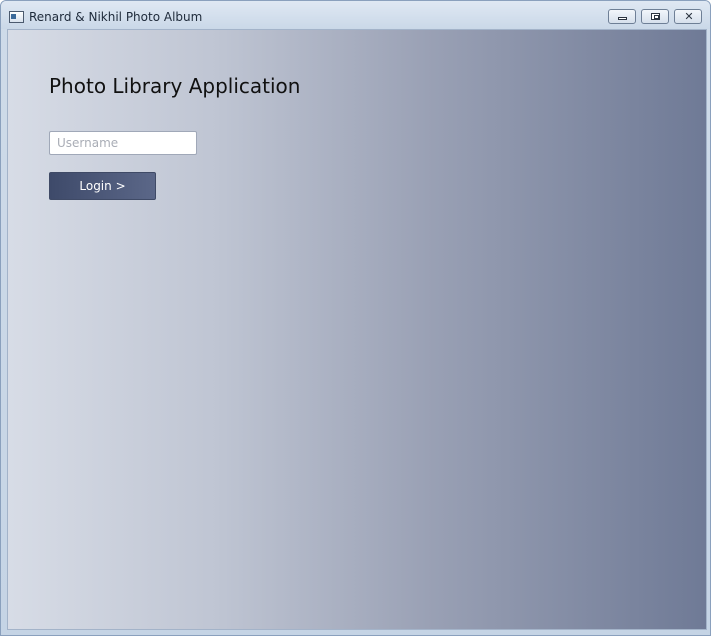  I want to click on window-title: Renard & Nikhil Photo Album, so click(116, 17).